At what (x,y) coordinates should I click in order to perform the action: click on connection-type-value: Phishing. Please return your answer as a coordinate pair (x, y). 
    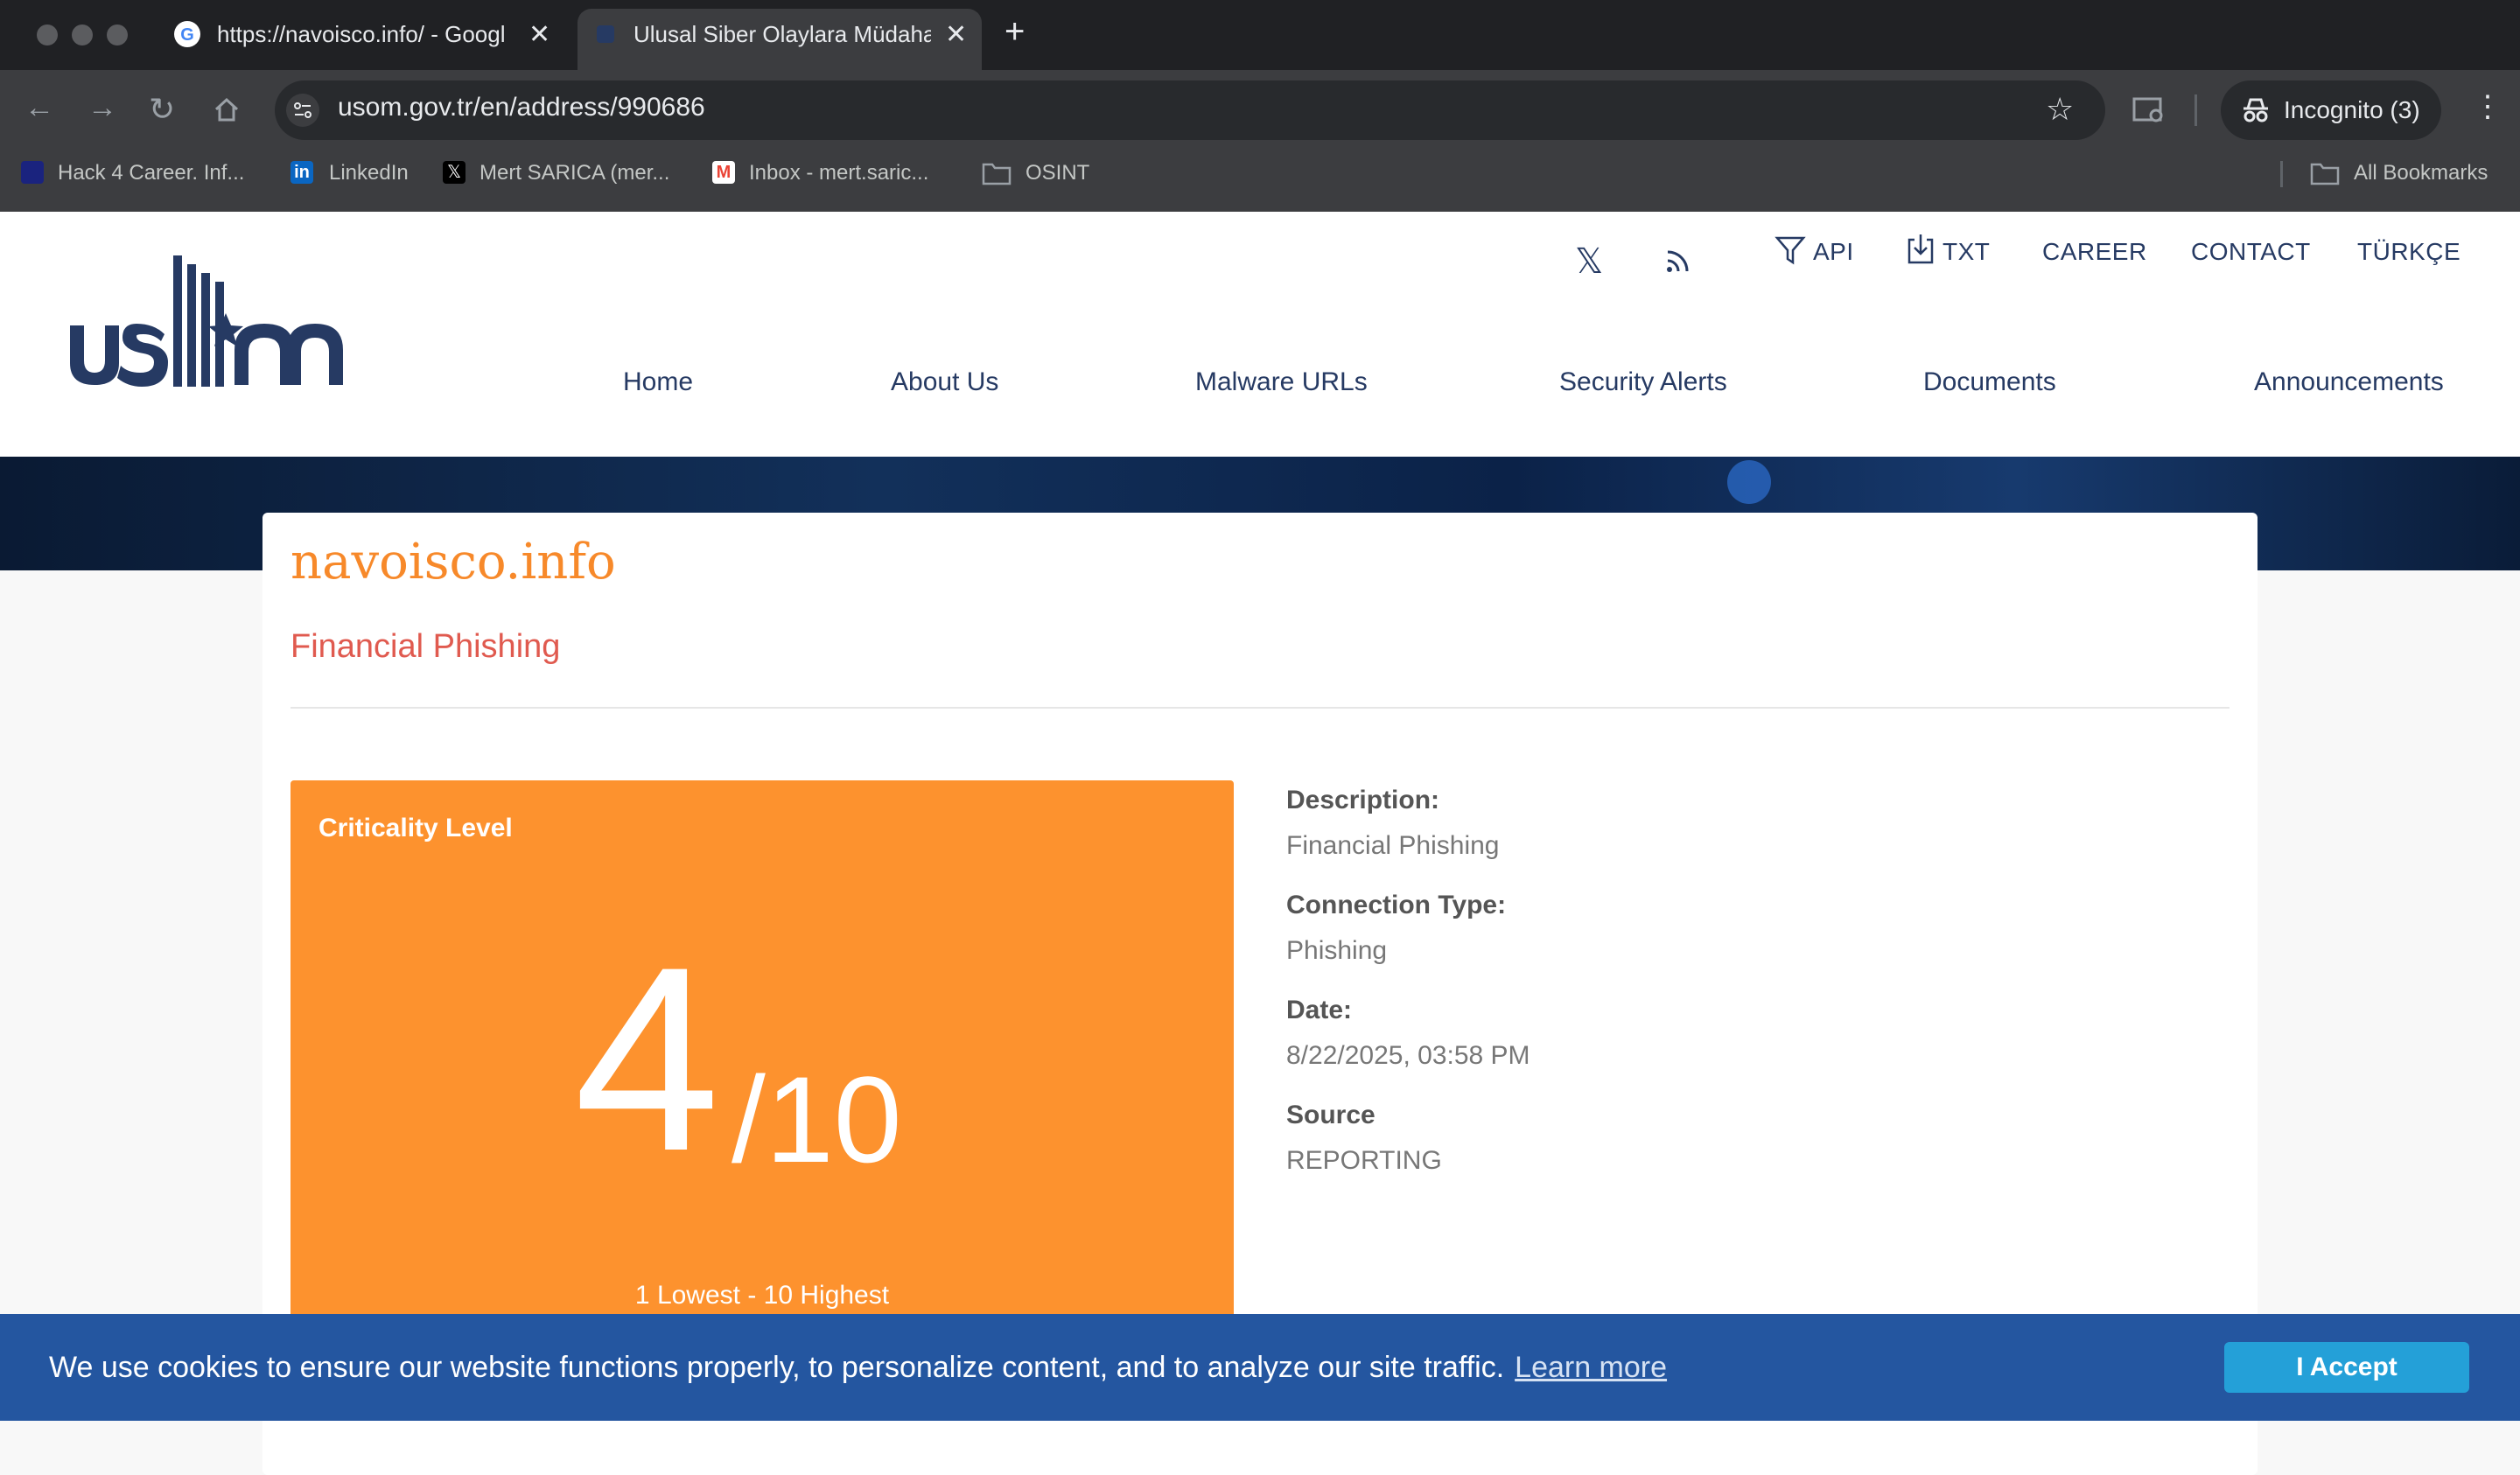
    Looking at the image, I should click on (1337, 950).